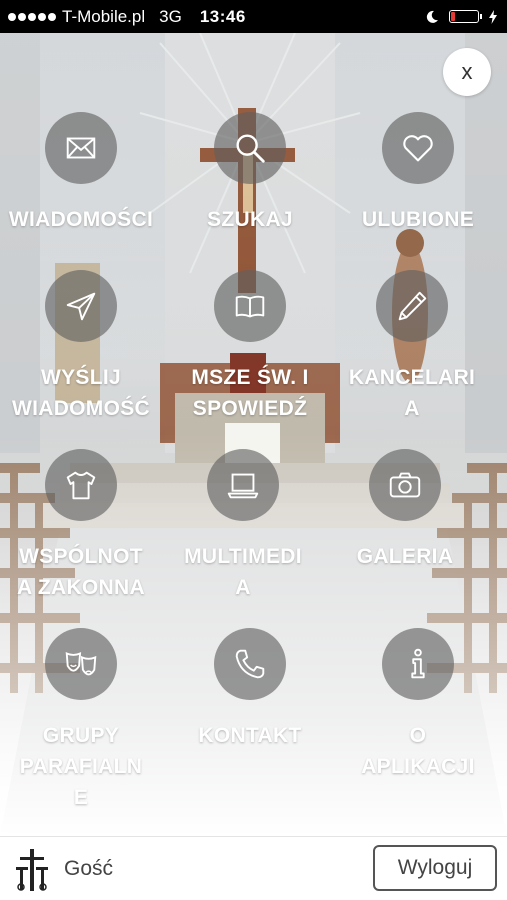  I want to click on menu-item-msze-spowiedz: MSZE ŚW. I SPOWIEDŹ, so click(250, 347).